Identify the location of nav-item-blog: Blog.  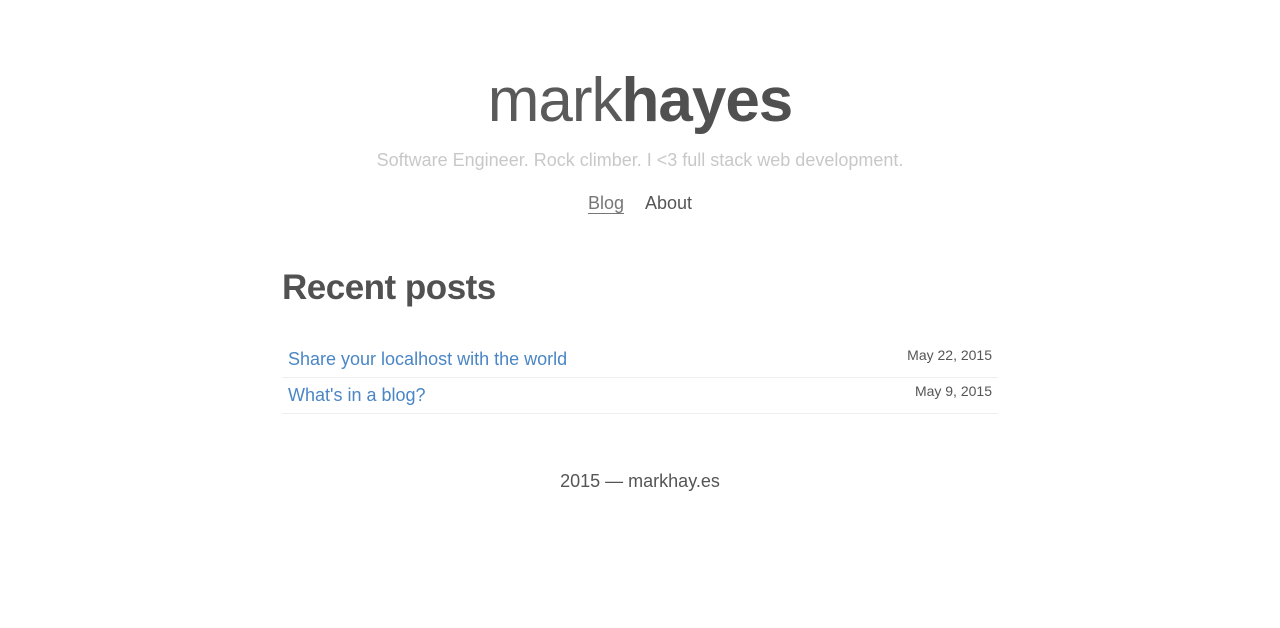
(609, 203).